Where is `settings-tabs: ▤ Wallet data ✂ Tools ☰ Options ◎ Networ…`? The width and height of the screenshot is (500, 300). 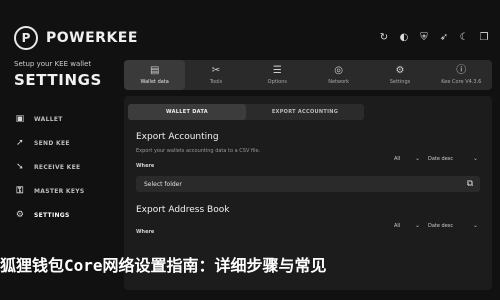 settings-tabs: ▤ Wallet data ✂ Tools ☰ Options ◎ Networ… is located at coordinates (308, 75).